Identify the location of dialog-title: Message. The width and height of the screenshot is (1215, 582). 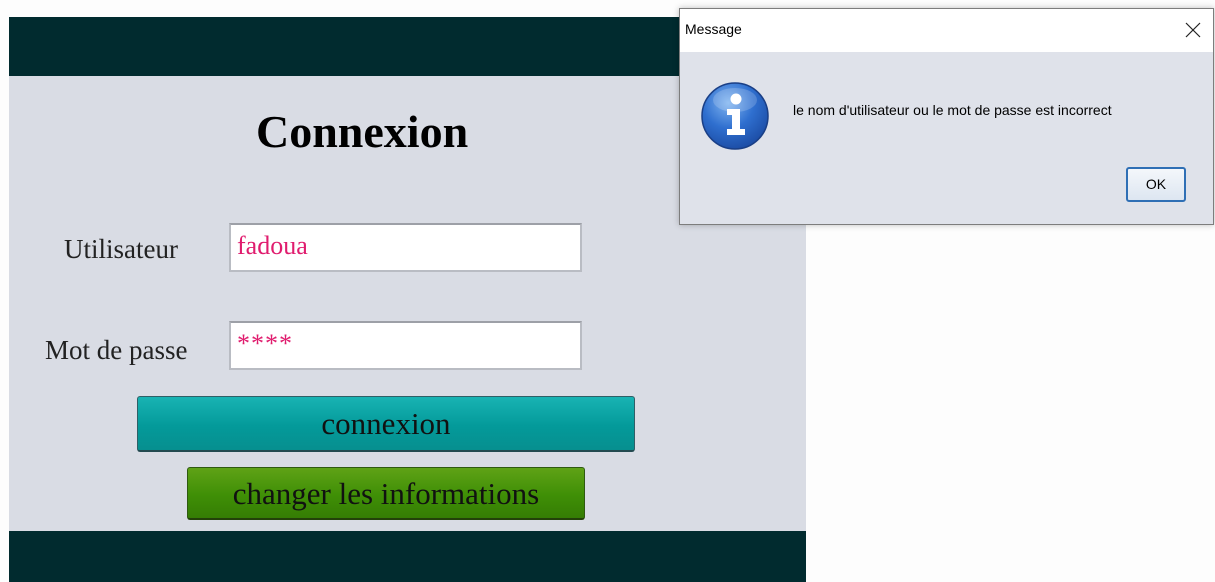
(713, 29).